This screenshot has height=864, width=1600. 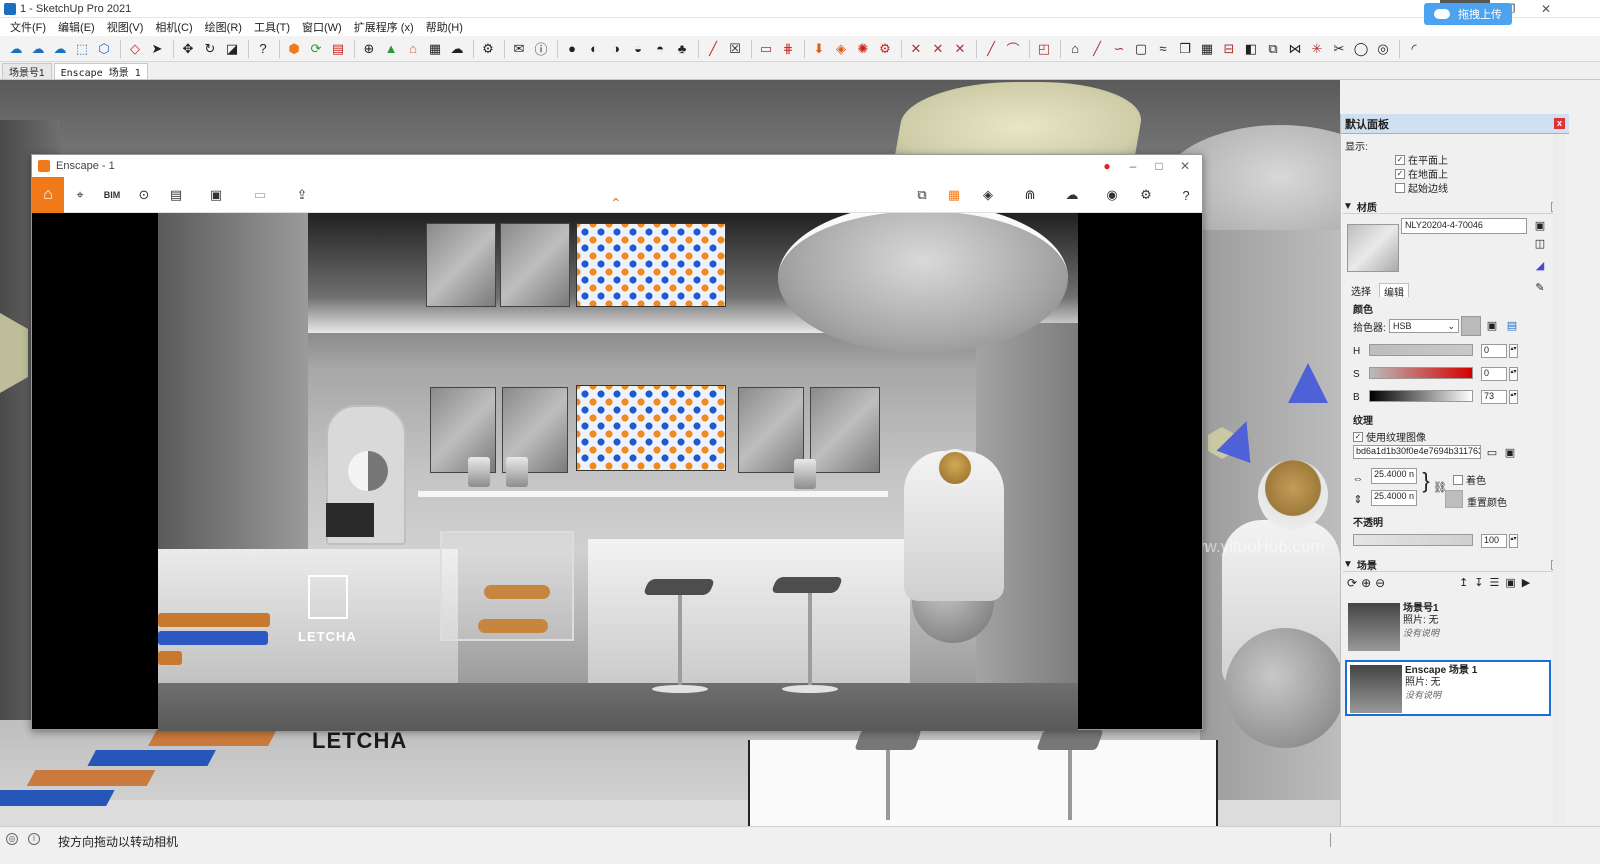 I want to click on saturation-spinner: ▴▾, so click(x=1513, y=374).